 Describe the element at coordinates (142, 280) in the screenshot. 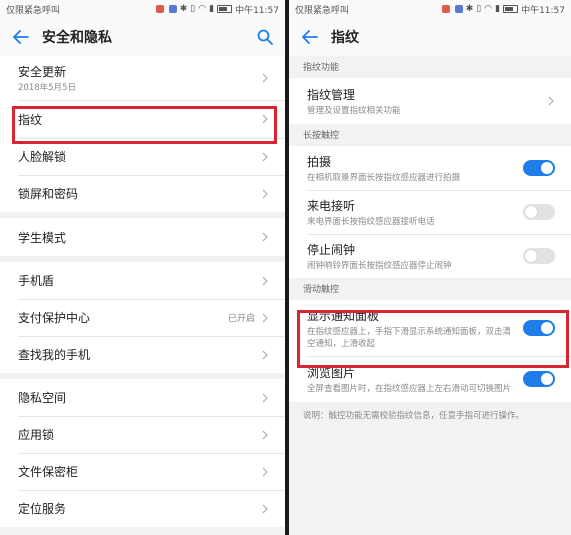

I see `phone-shield-row: 手机盾` at that location.